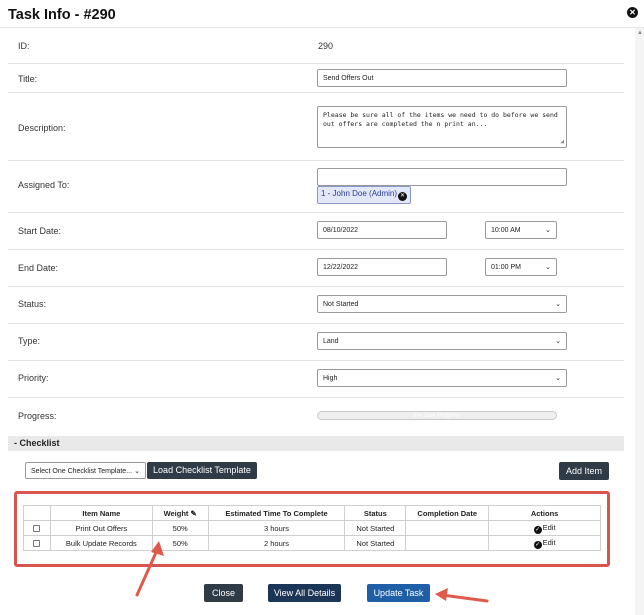  Describe the element at coordinates (149, 569) in the screenshot. I see `arrow-annotation-weight` at that location.